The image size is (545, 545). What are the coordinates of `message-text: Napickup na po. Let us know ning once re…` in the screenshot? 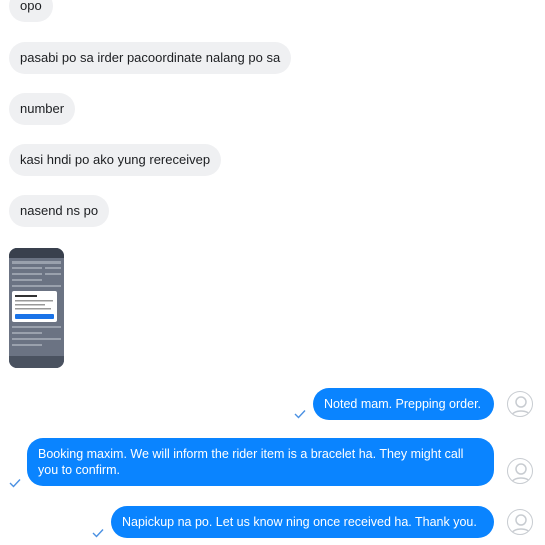 It's located at (299, 522).